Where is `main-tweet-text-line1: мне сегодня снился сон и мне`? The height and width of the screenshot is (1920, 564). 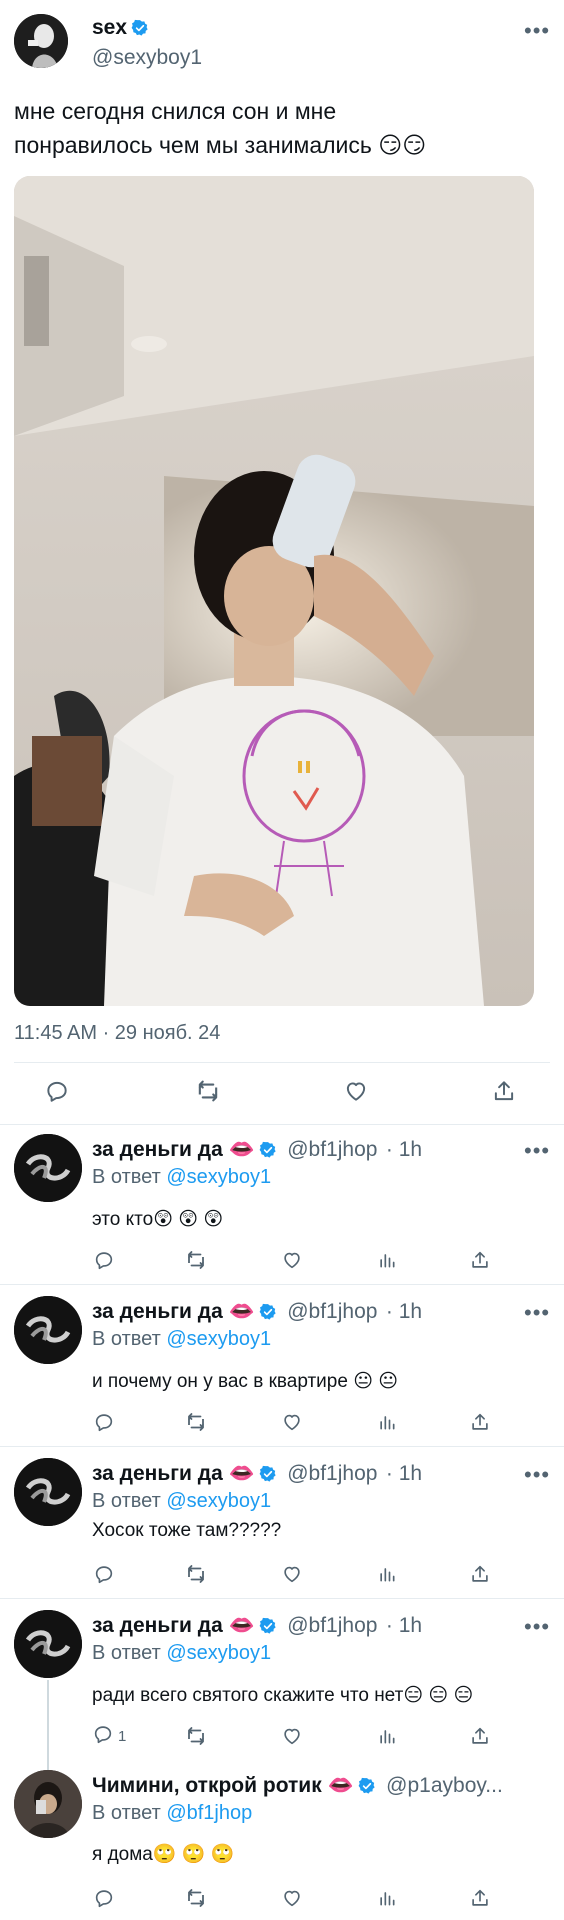 main-tweet-text-line1: мне сегодня снился сон и мне is located at coordinates (175, 111).